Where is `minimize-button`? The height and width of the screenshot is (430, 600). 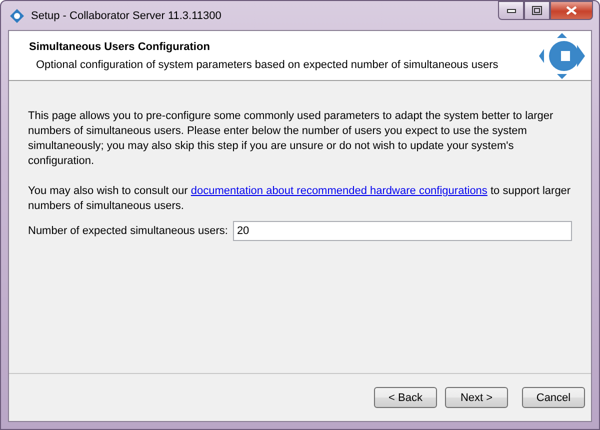
minimize-button is located at coordinates (511, 10).